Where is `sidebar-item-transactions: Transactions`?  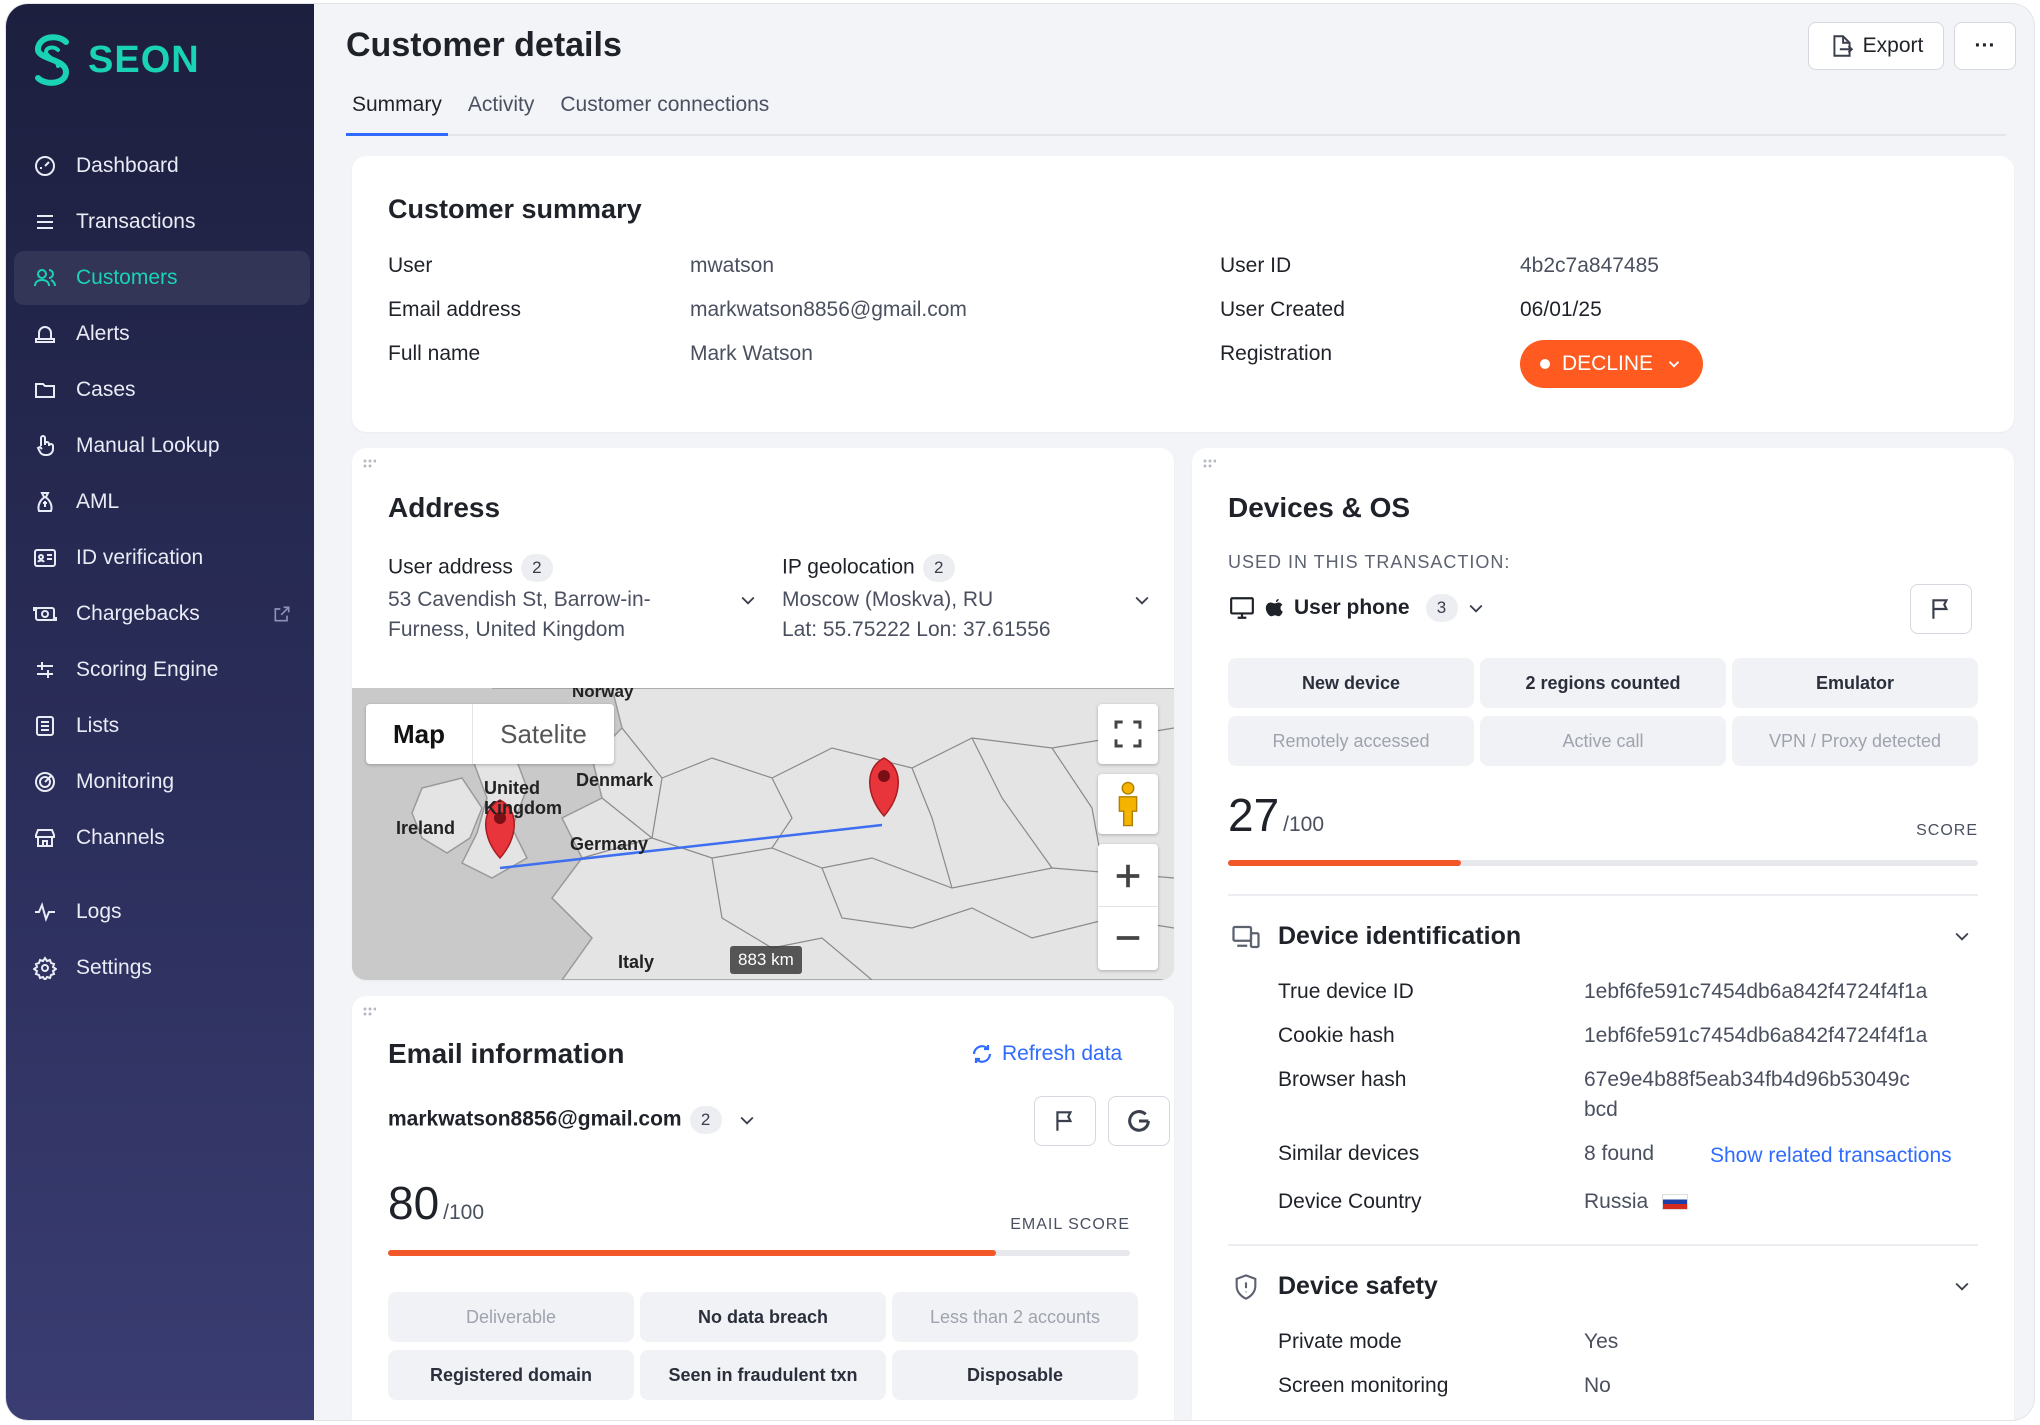
sidebar-item-transactions: Transactions is located at coordinates (162, 222).